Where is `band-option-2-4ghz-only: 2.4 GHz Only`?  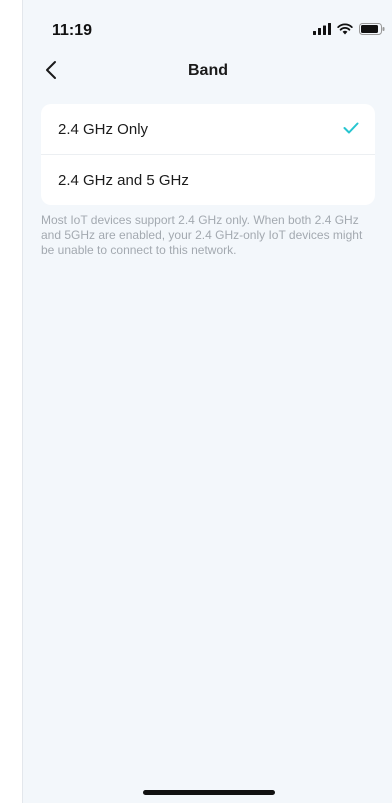 band-option-2-4ghz-only: 2.4 GHz Only is located at coordinates (208, 129).